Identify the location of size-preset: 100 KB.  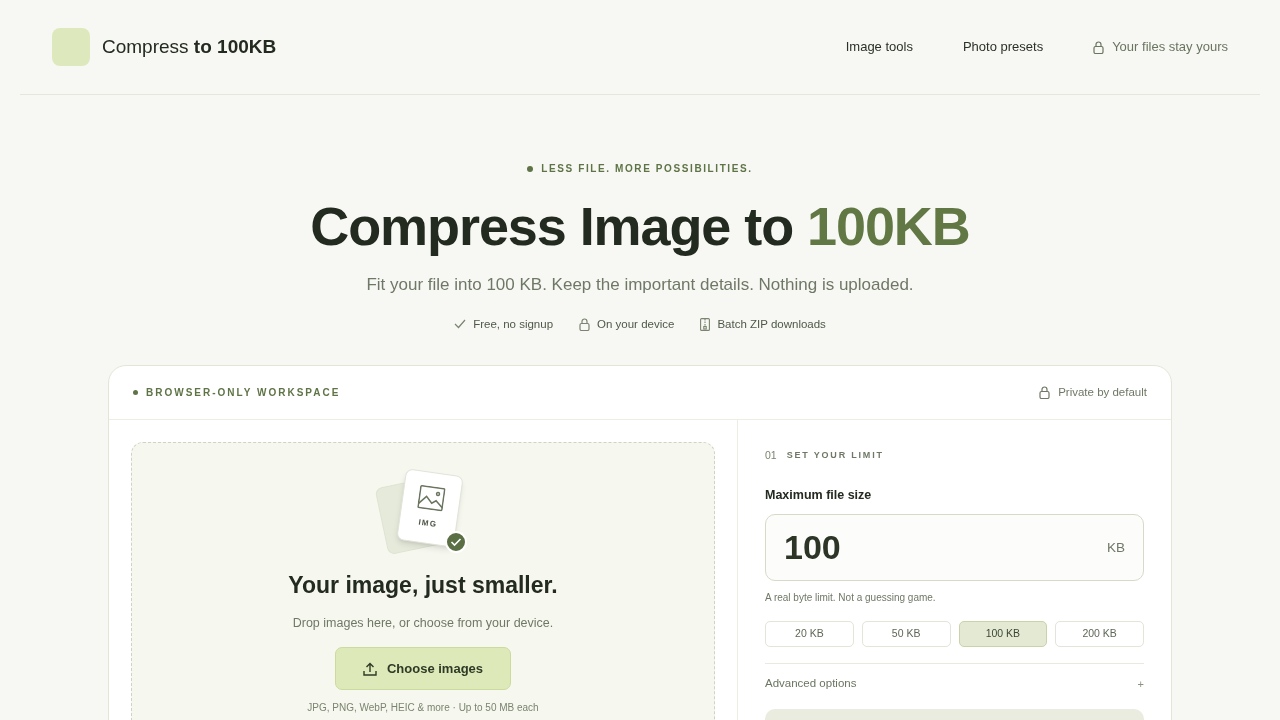
(1003, 634).